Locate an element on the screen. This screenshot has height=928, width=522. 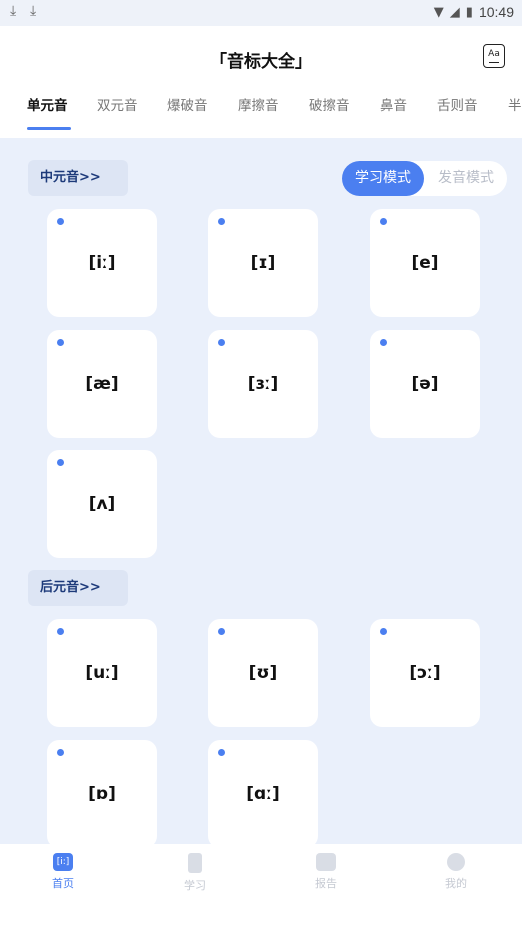
phonetic-card: [ʌ] is located at coordinates (102, 504).